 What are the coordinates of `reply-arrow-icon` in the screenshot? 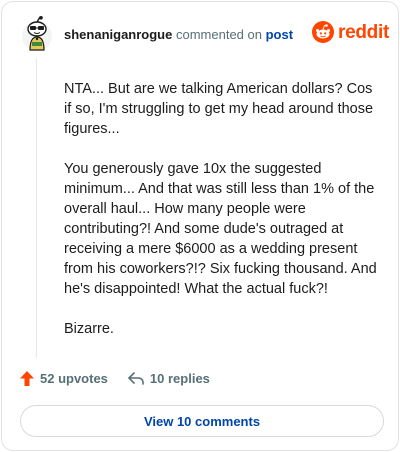 It's located at (136, 378).